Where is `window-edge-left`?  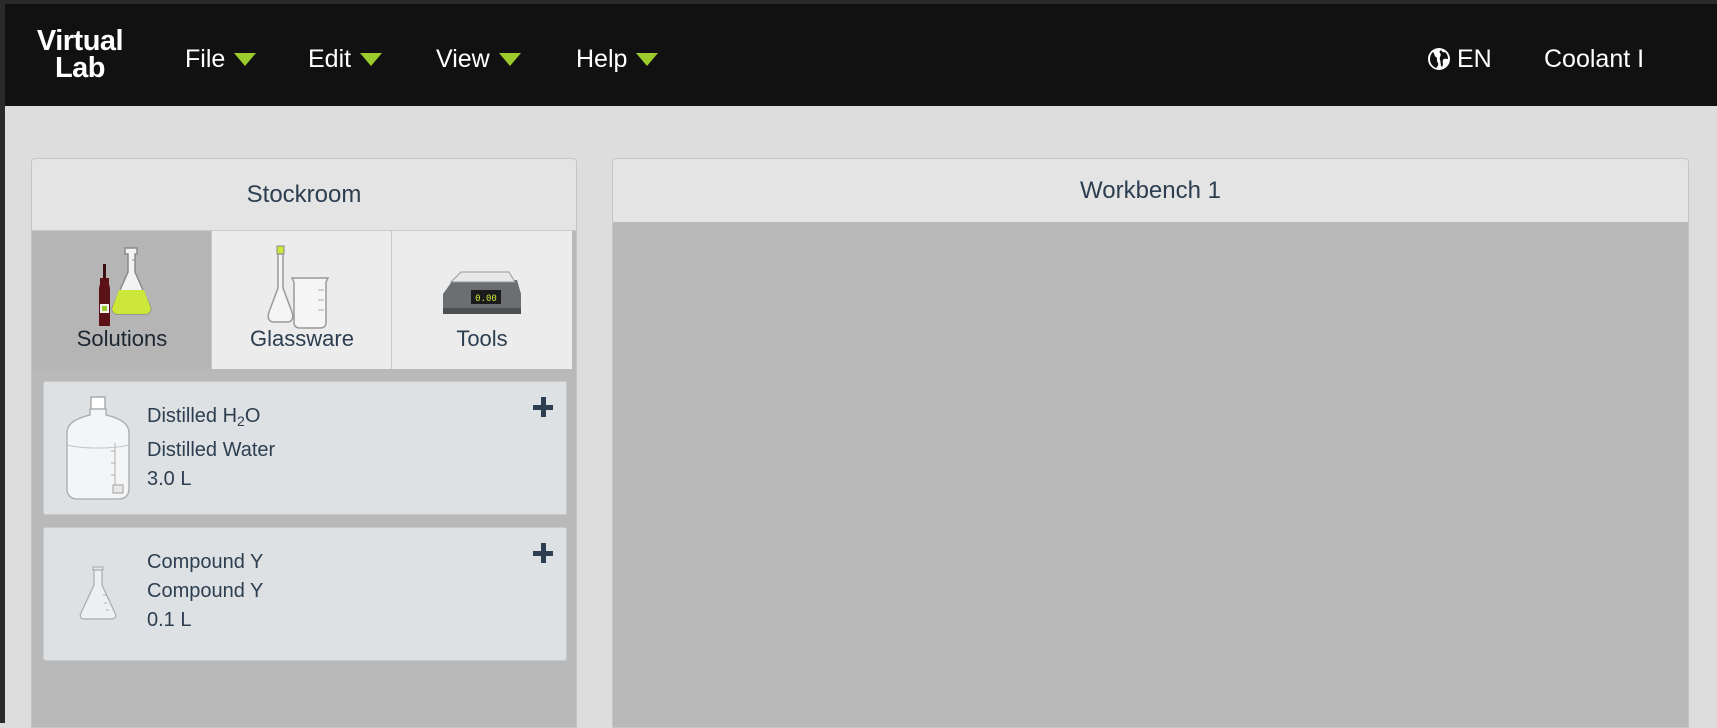 window-edge-left is located at coordinates (2, 361).